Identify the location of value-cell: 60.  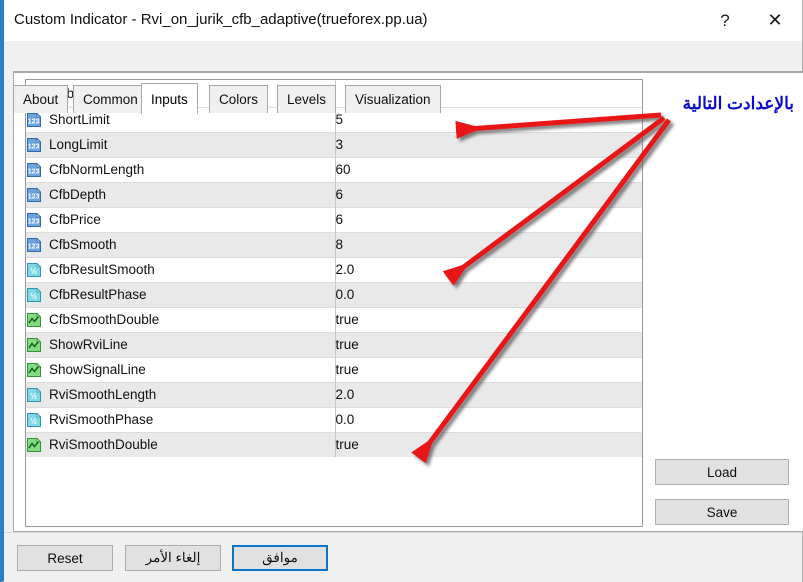
(488, 169).